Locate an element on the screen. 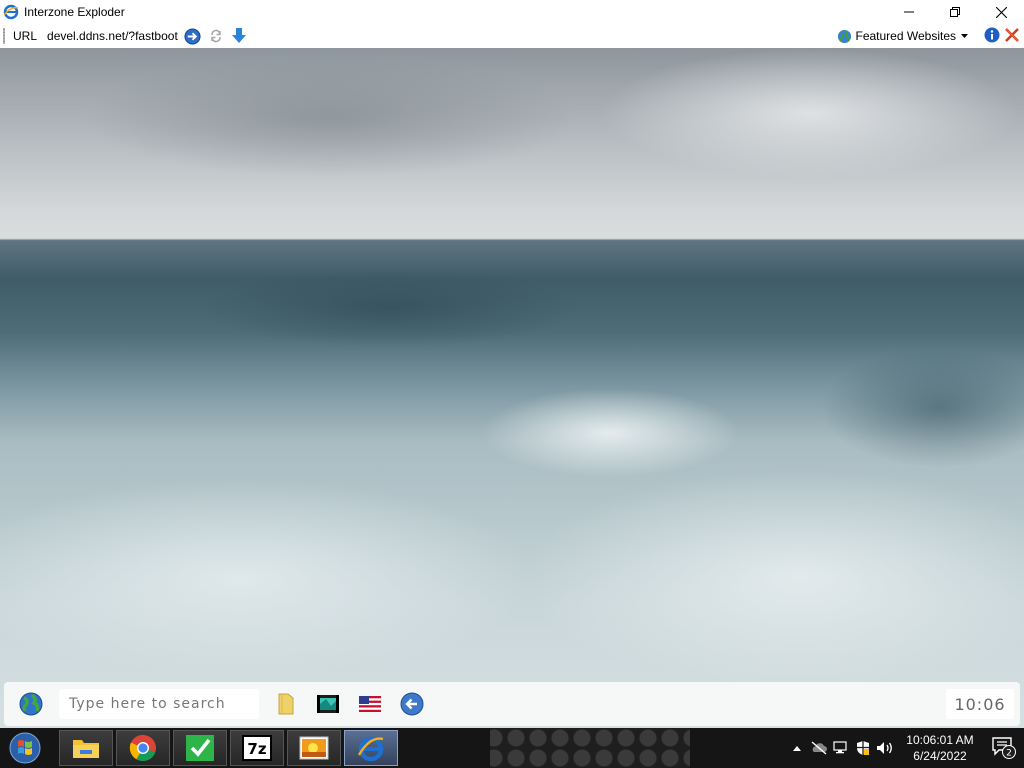 Image resolution: width=1024 pixels, height=768 pixels. restore-icon is located at coordinates (955, 12).